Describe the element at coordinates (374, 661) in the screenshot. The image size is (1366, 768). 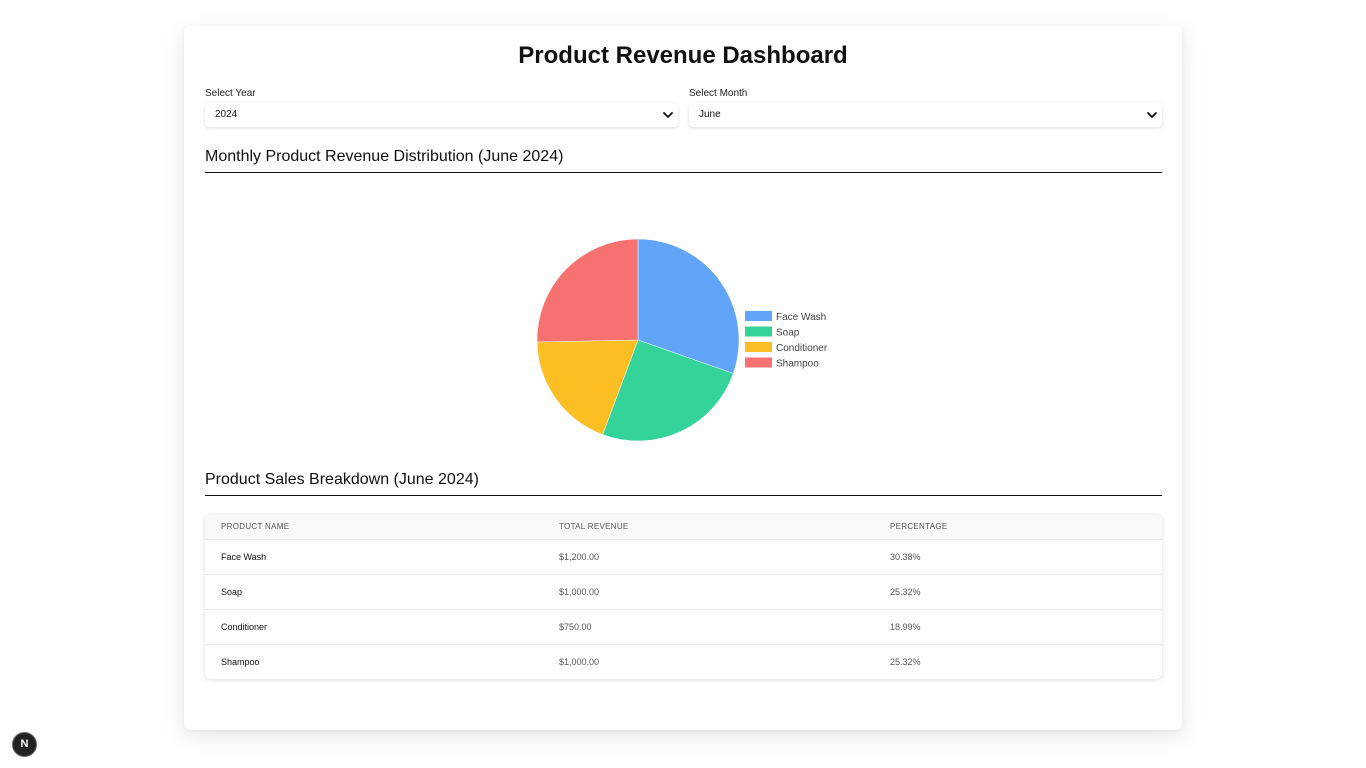
I see `product-name-cell: Shampoo` at that location.